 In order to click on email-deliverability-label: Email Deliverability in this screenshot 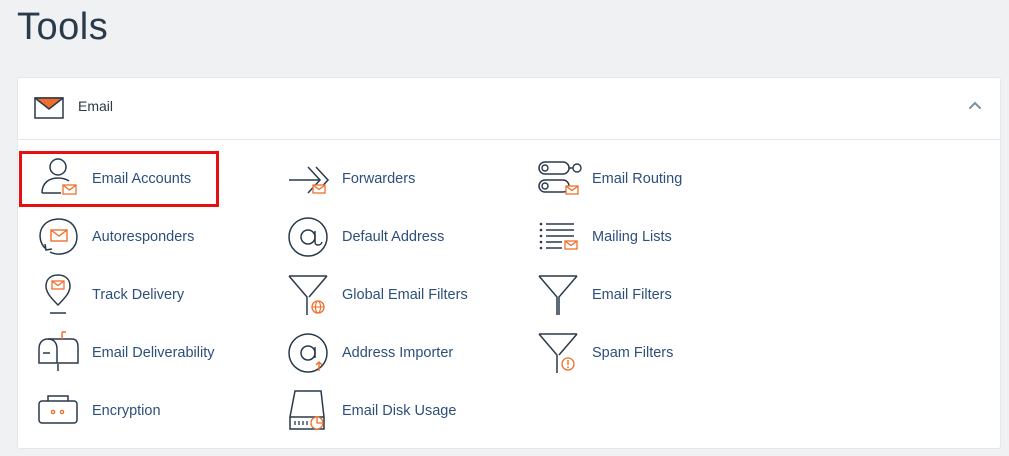, I will do `click(153, 353)`.